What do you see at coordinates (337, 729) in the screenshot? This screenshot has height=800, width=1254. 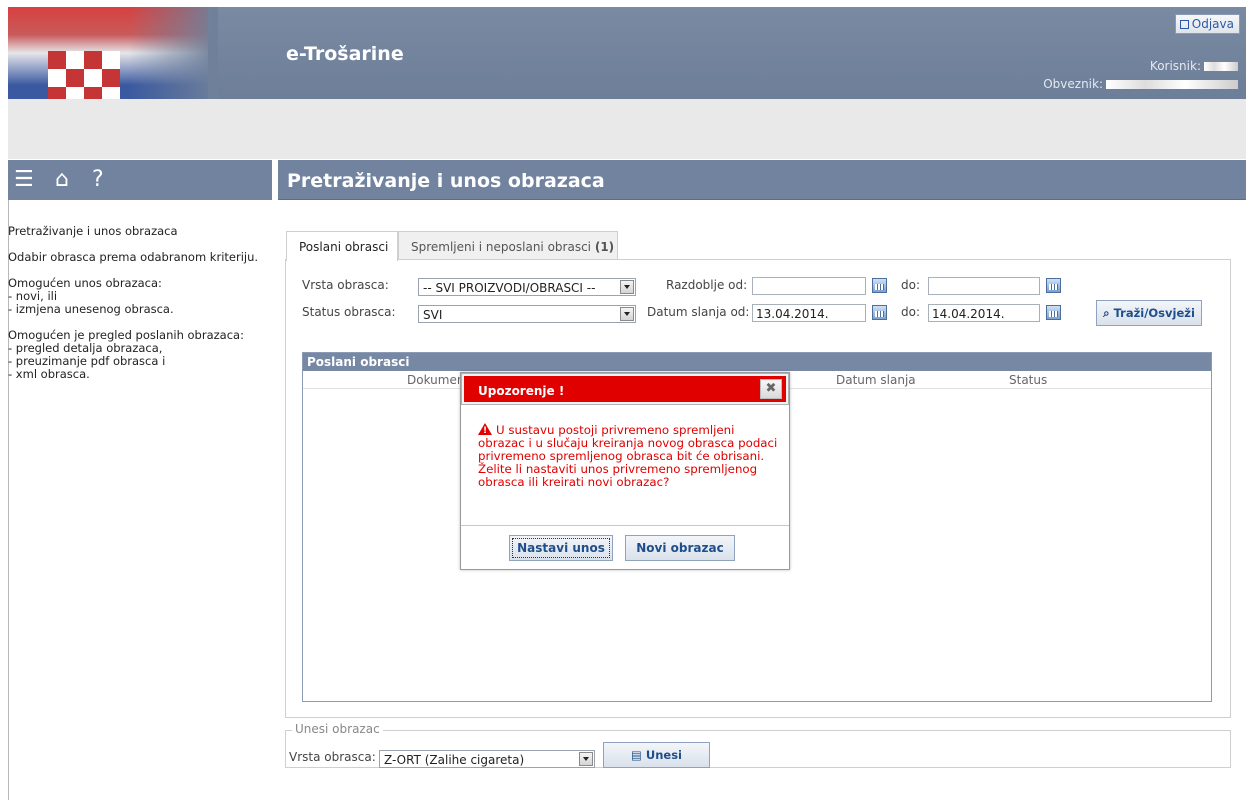 I see `entry-legend: Unesi obrazac` at bounding box center [337, 729].